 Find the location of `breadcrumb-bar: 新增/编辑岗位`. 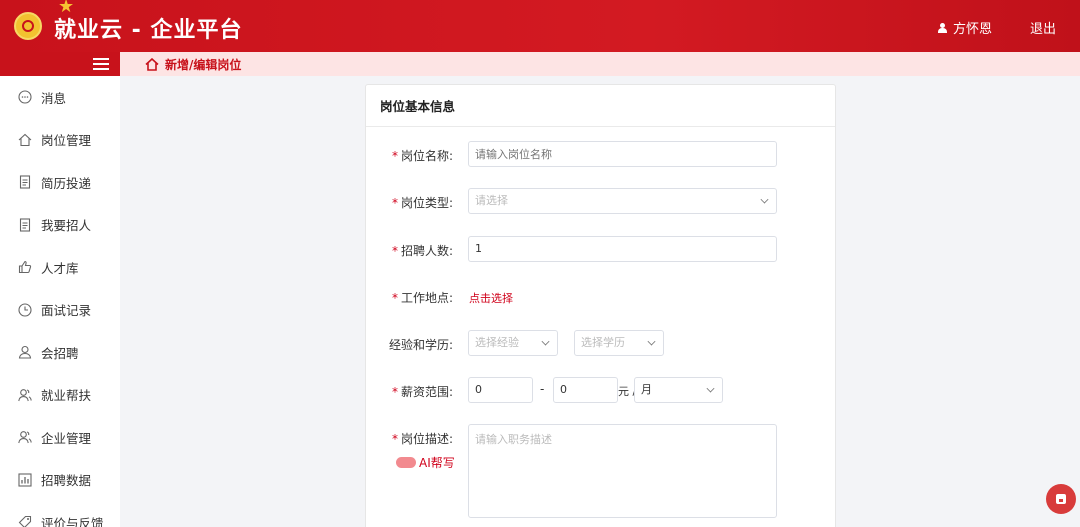

breadcrumb-bar: 新增/编辑岗位 is located at coordinates (540, 64).